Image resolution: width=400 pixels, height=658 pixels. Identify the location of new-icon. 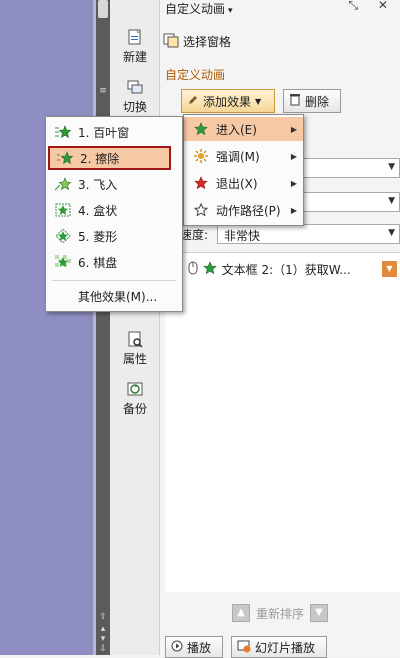
(135, 37).